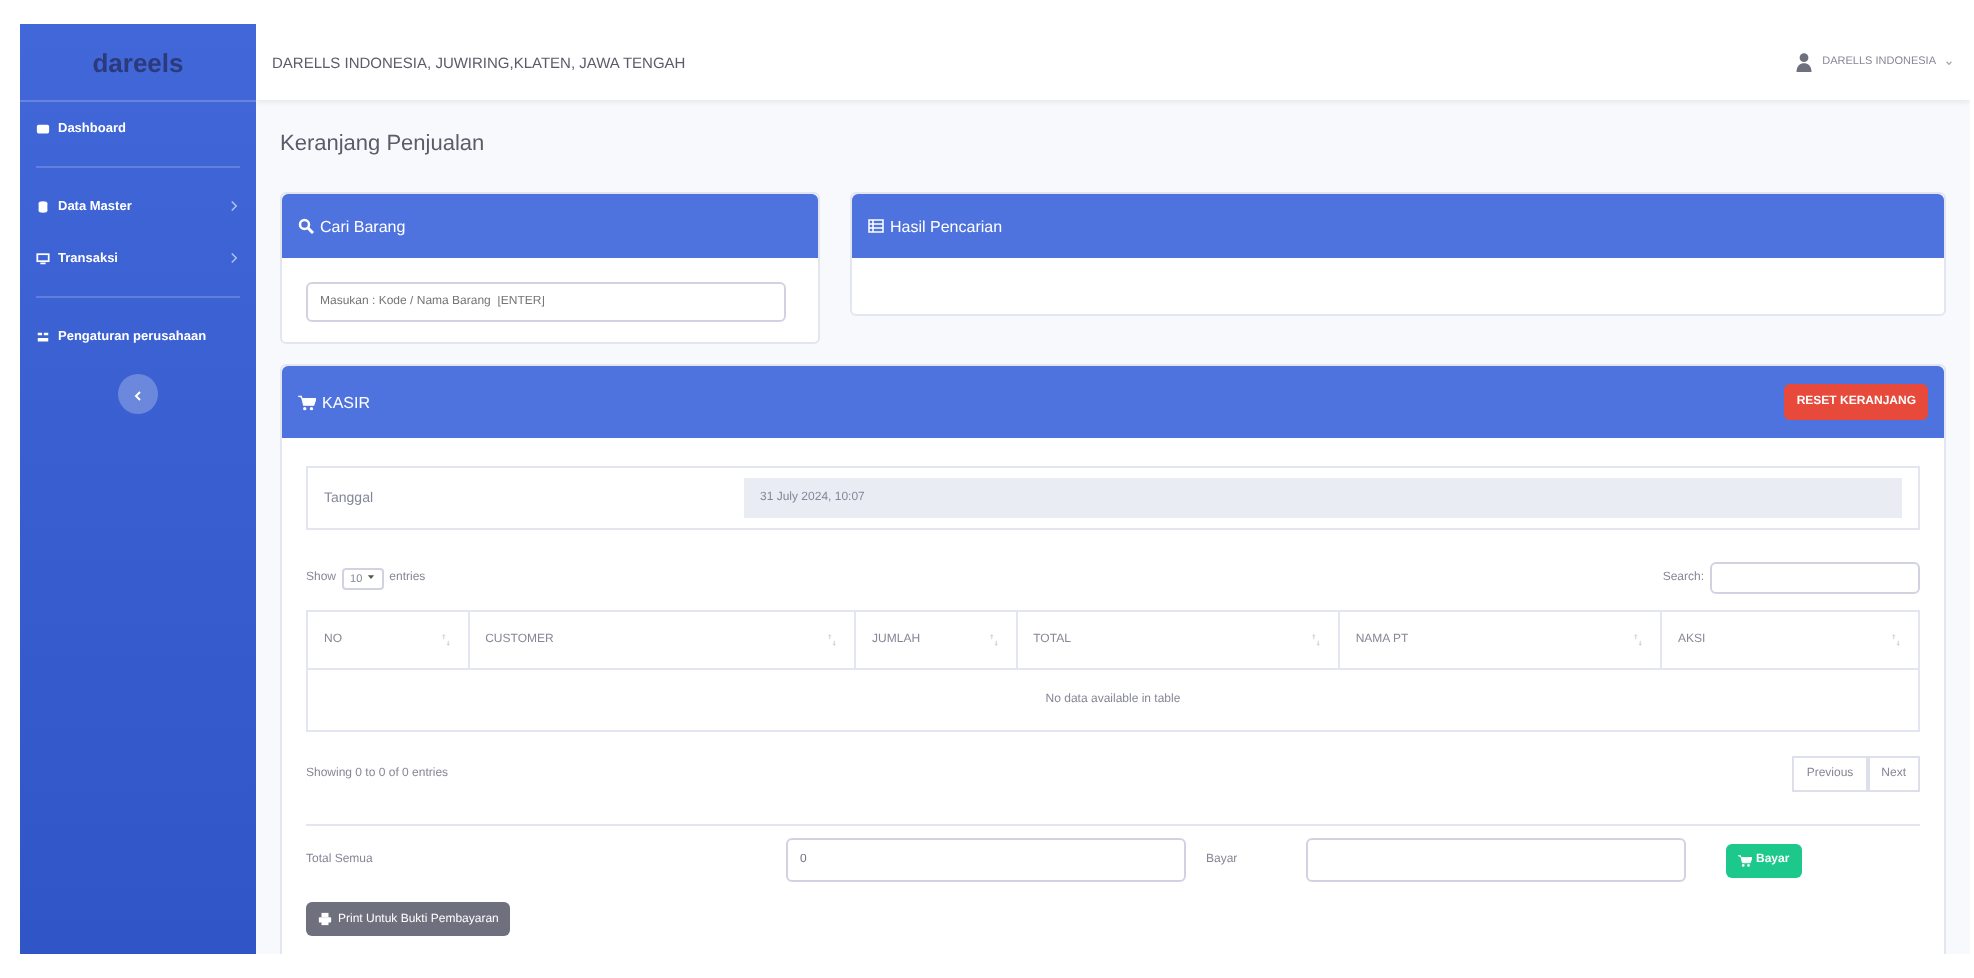 This screenshot has height=978, width=1974. I want to click on monitor-icon, so click(43, 258).